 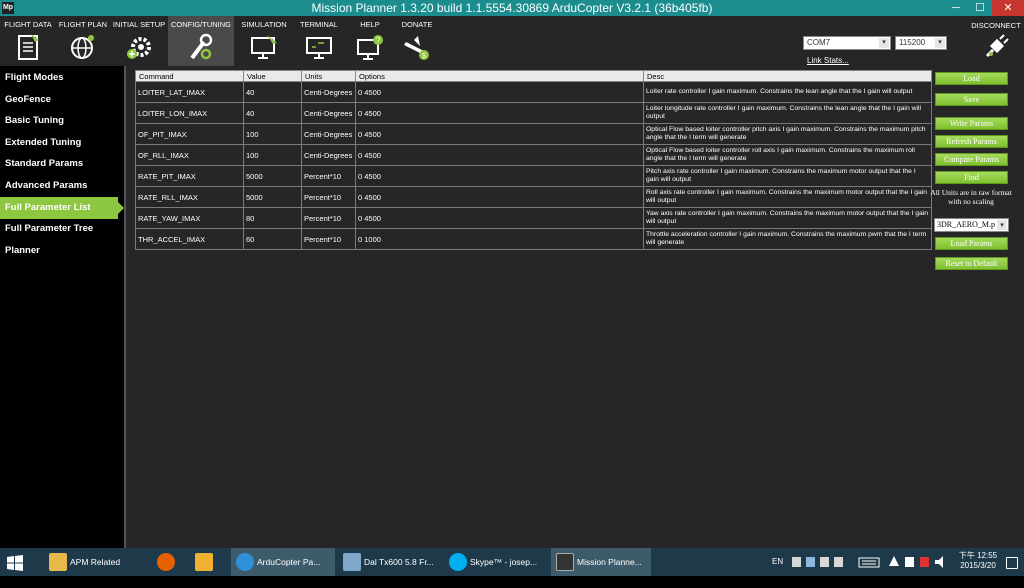 What do you see at coordinates (189, 92) in the screenshot?
I see `param-command: LOITER_LAT_IMAX` at bounding box center [189, 92].